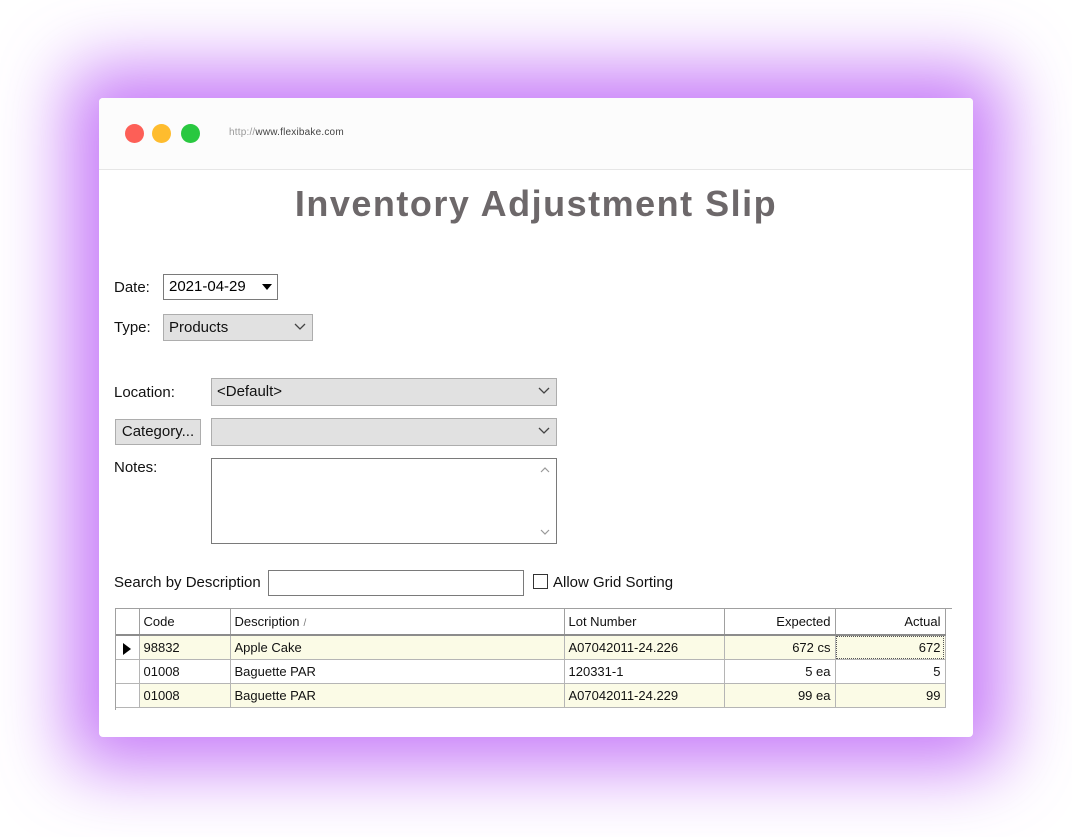 The height and width of the screenshot is (837, 1072). Describe the element at coordinates (305, 623) in the screenshot. I see `sort-indicator-icon: /` at that location.